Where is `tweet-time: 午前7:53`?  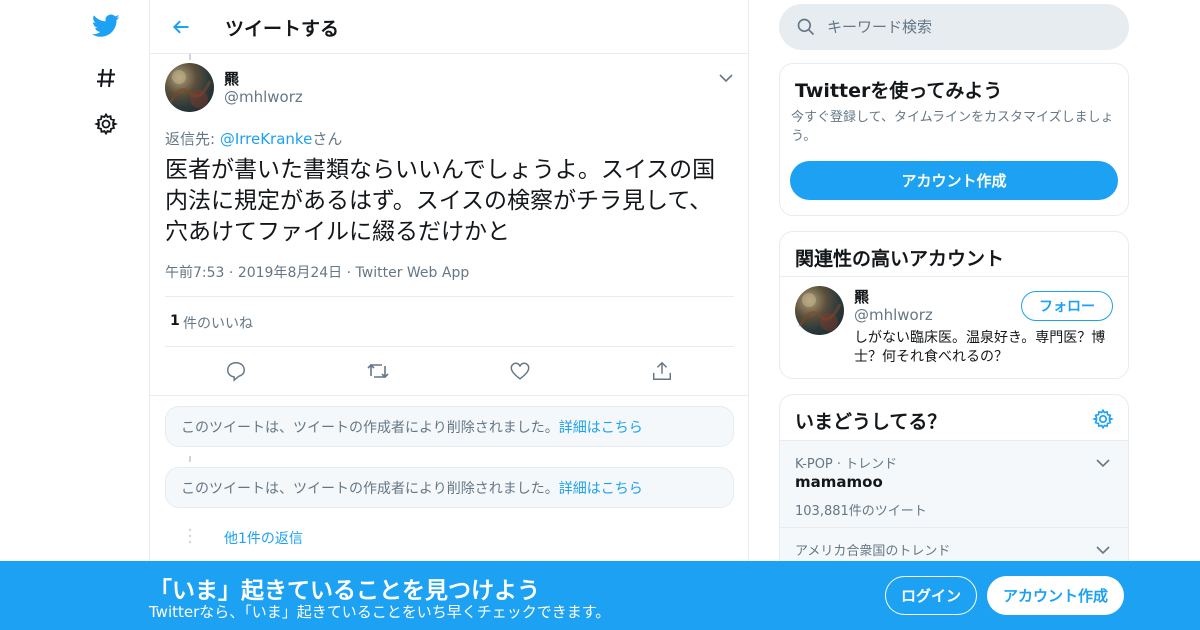
tweet-time: 午前7:53 is located at coordinates (194, 273).